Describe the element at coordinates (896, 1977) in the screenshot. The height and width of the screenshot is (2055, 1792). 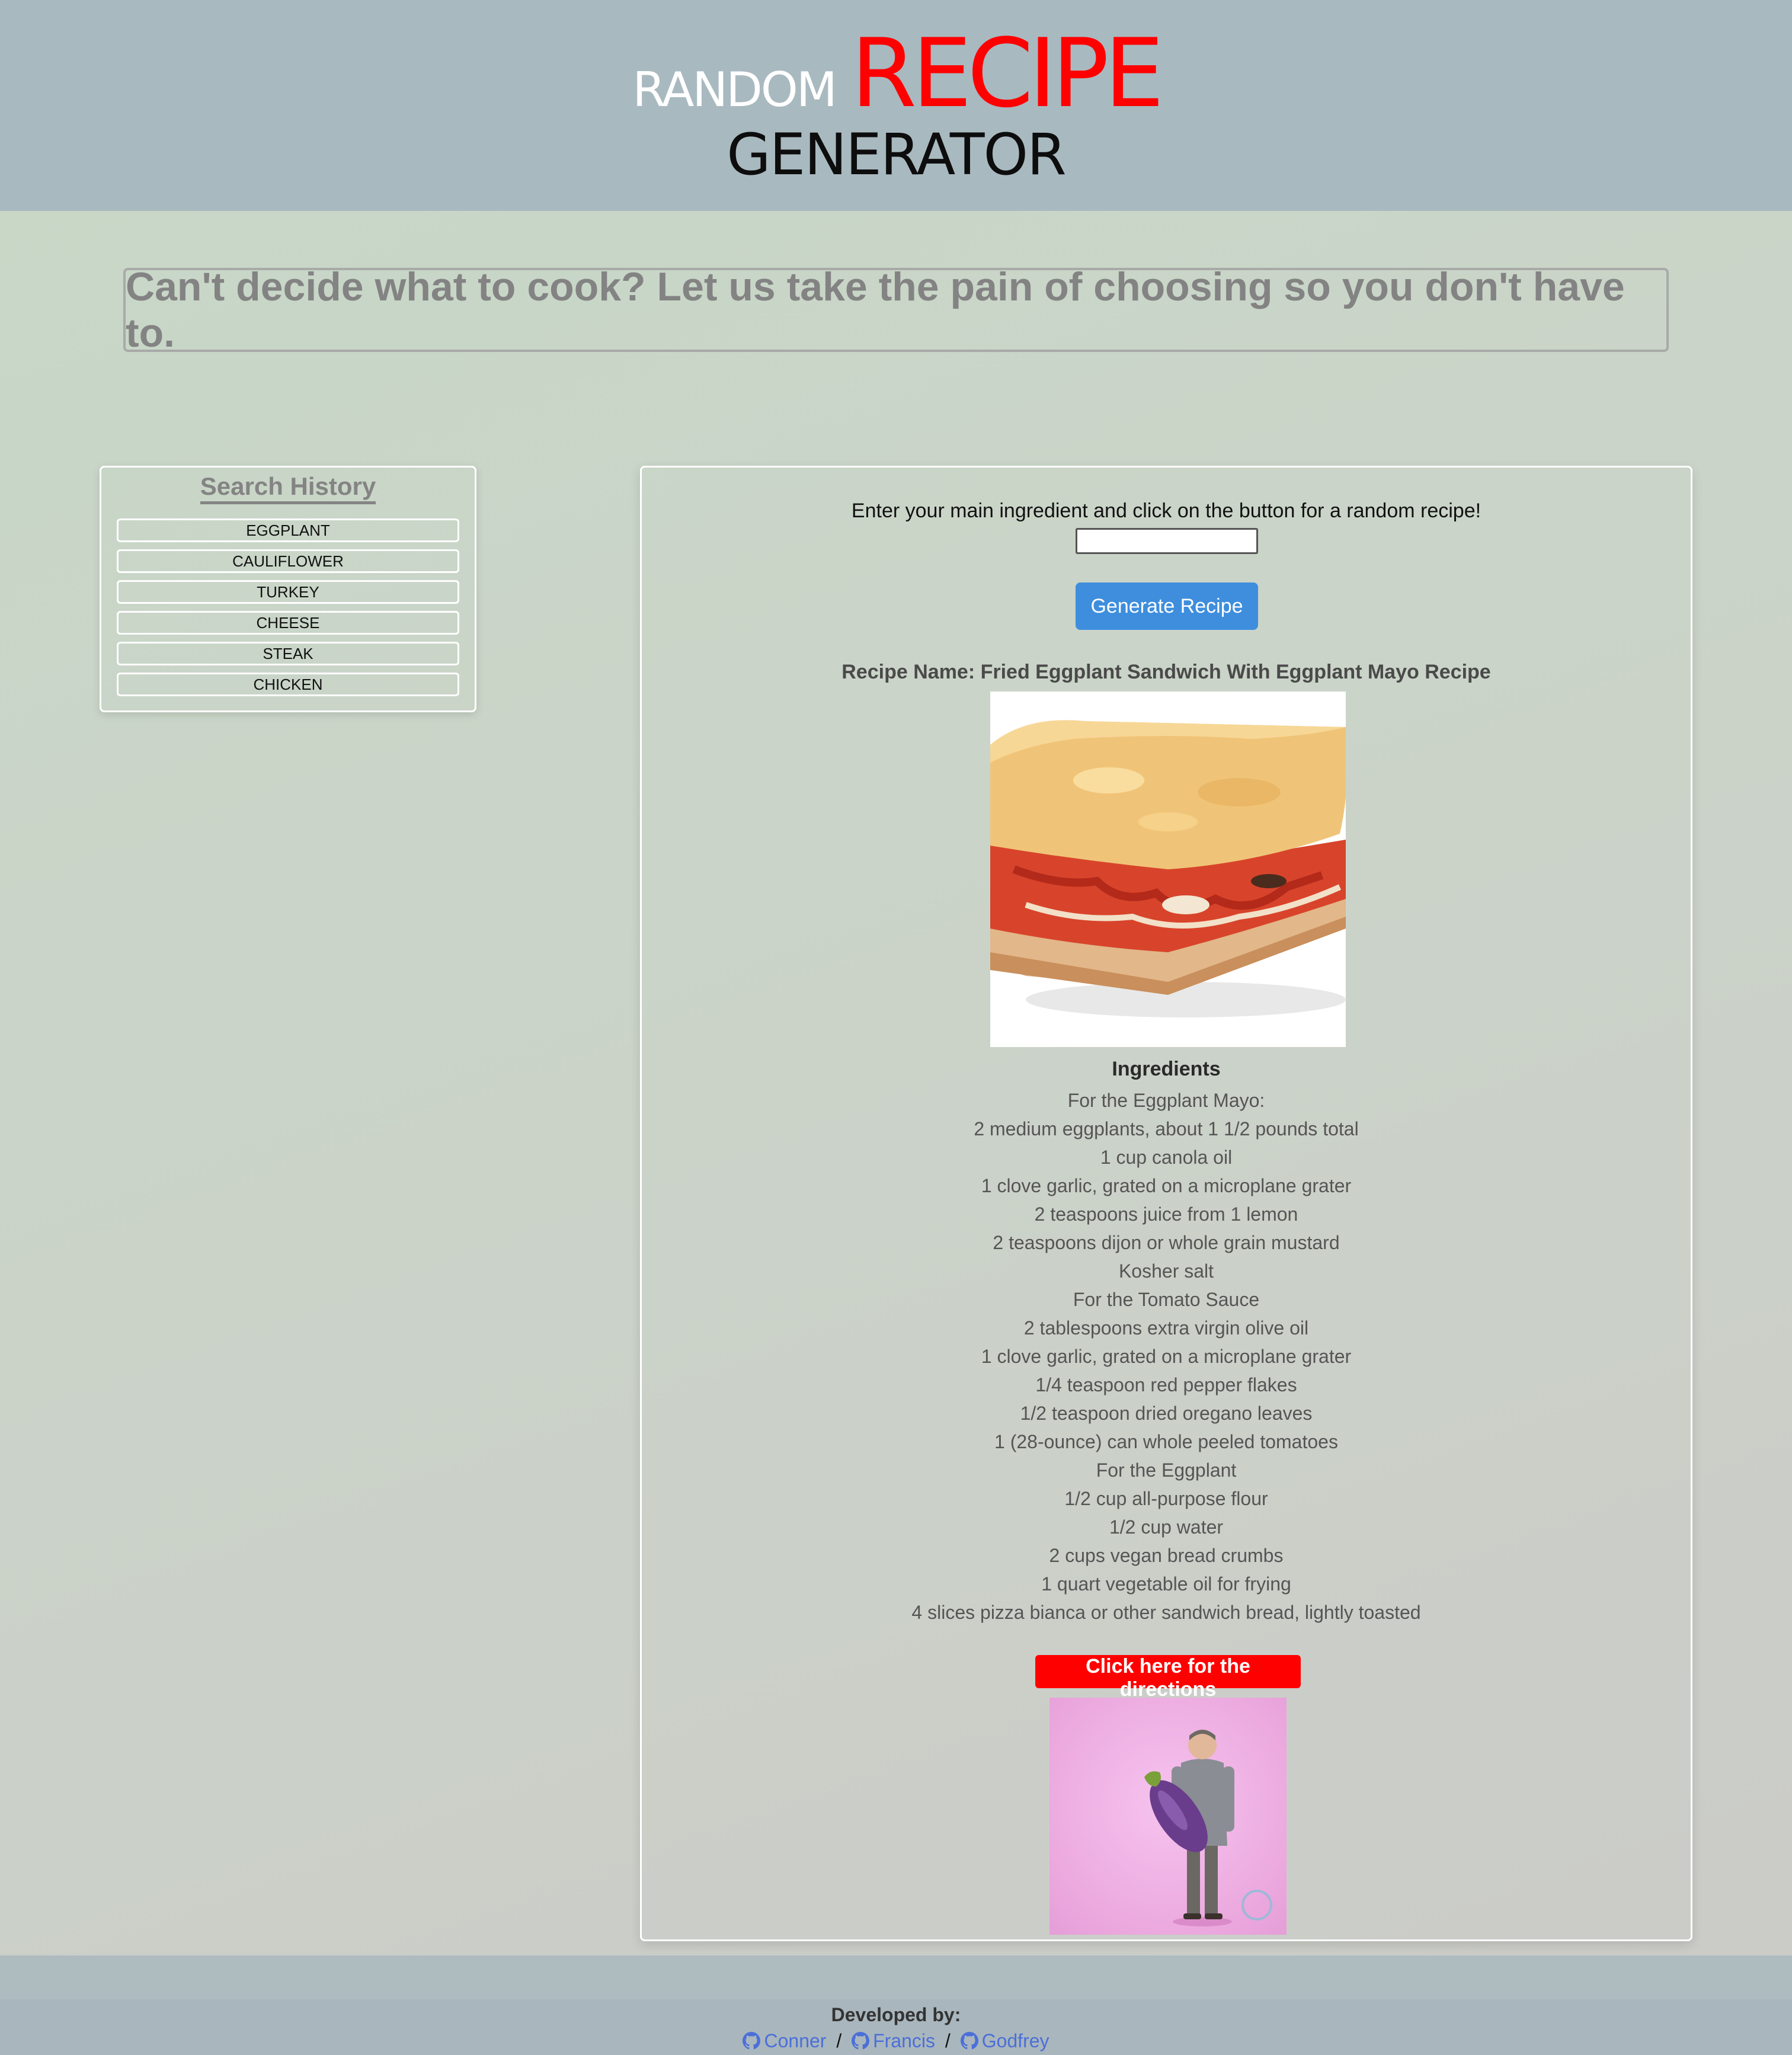
I see `footer-strip` at that location.